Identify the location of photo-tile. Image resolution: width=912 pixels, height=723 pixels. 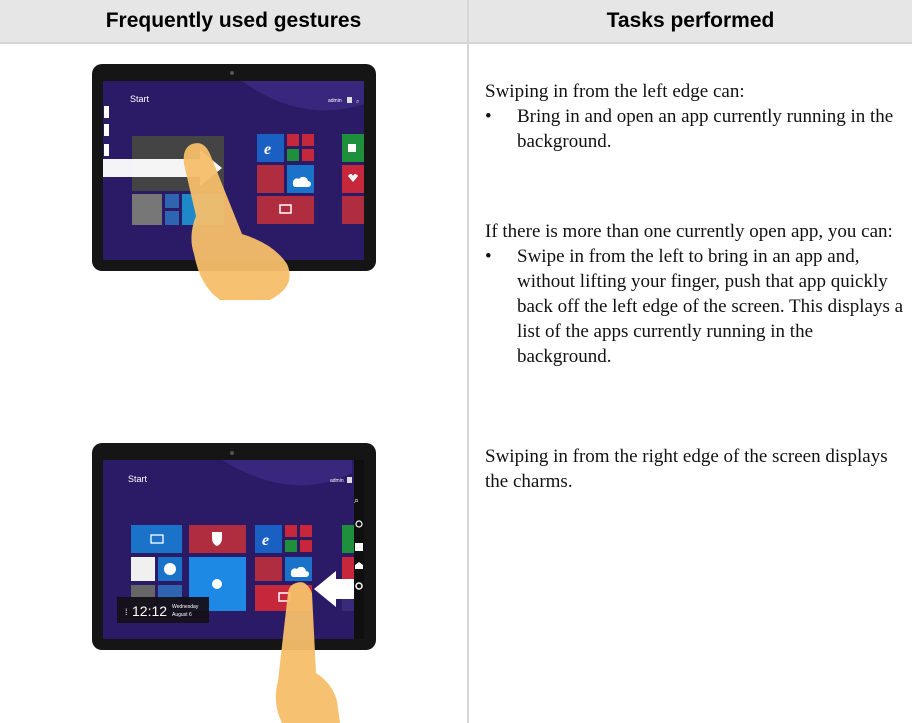
(147, 209).